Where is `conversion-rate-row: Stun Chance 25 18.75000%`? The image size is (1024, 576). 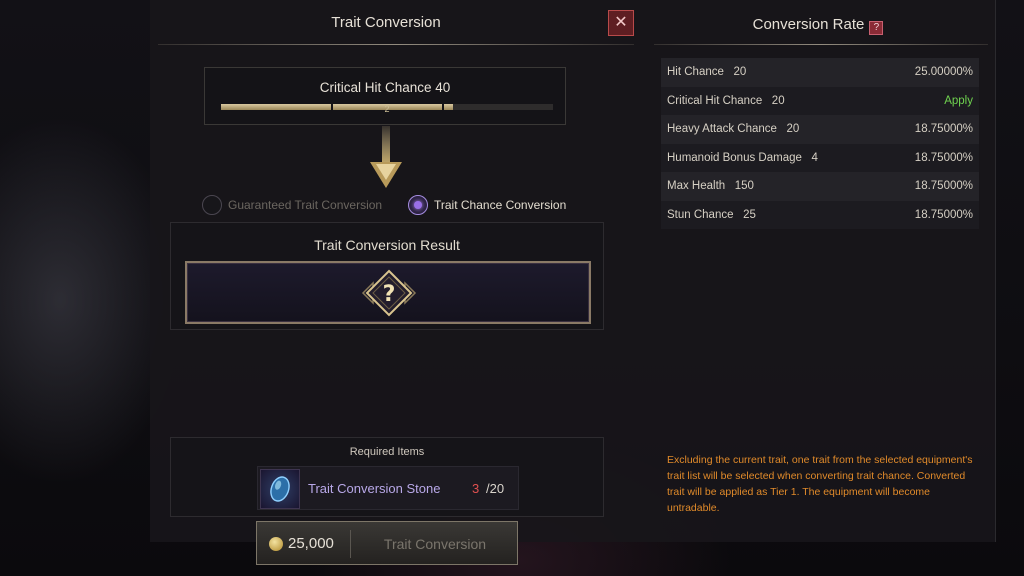
conversion-rate-row: Stun Chance 25 18.75000% is located at coordinates (820, 214).